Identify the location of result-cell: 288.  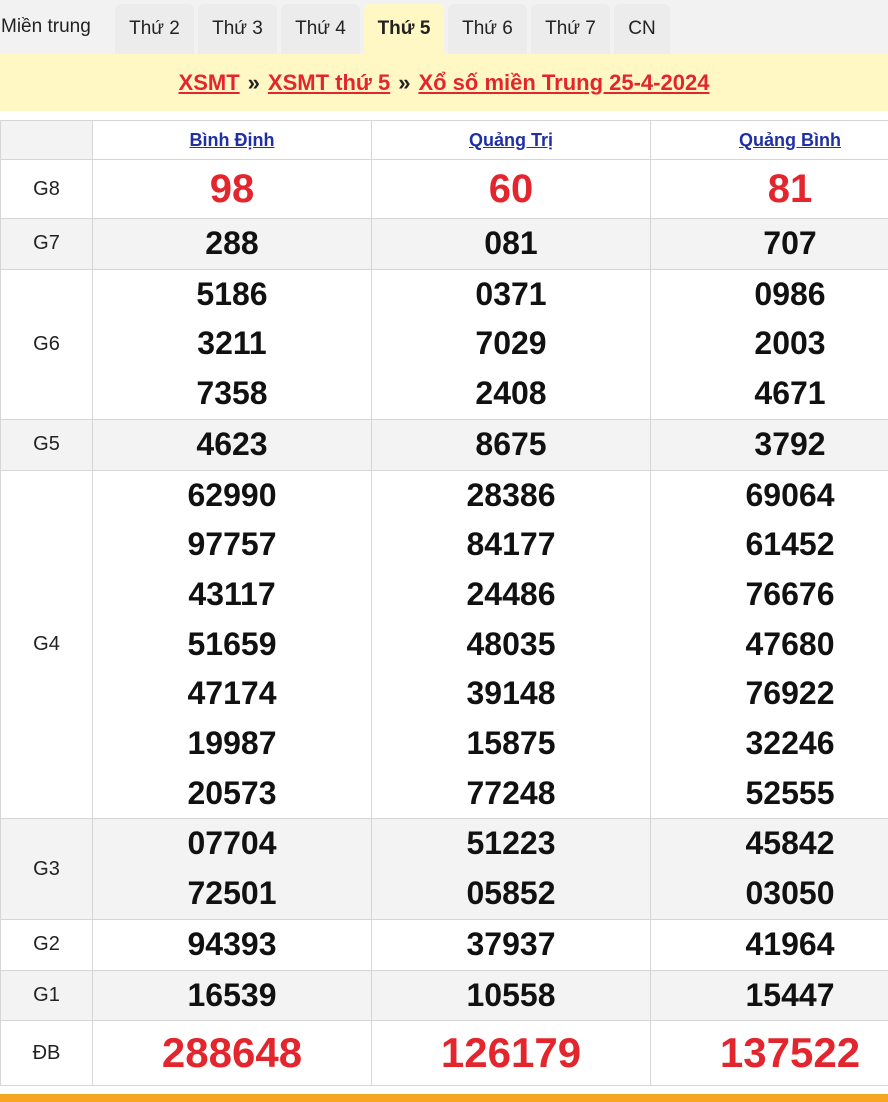
(232, 244).